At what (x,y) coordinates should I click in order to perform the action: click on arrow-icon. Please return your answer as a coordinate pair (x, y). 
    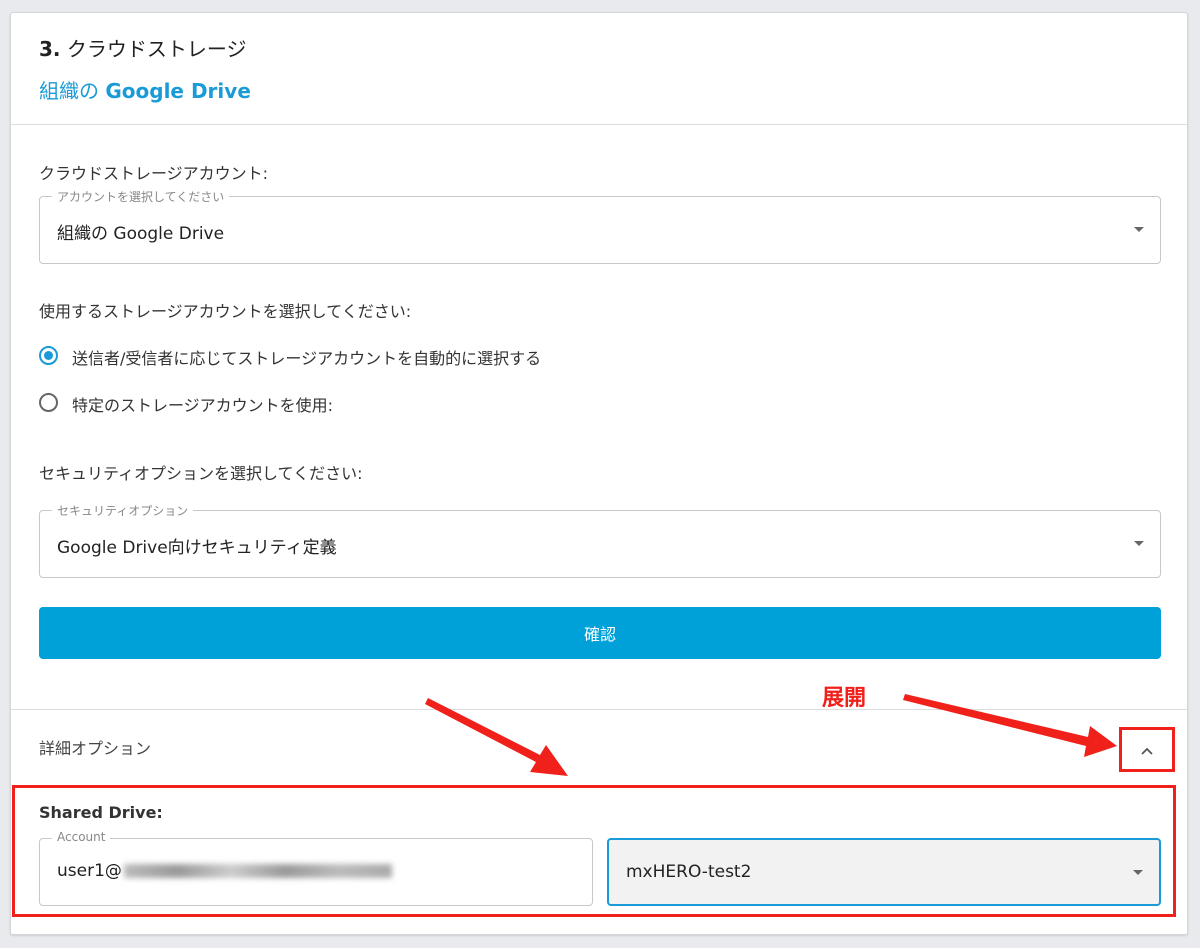
    Looking at the image, I should click on (771, 735).